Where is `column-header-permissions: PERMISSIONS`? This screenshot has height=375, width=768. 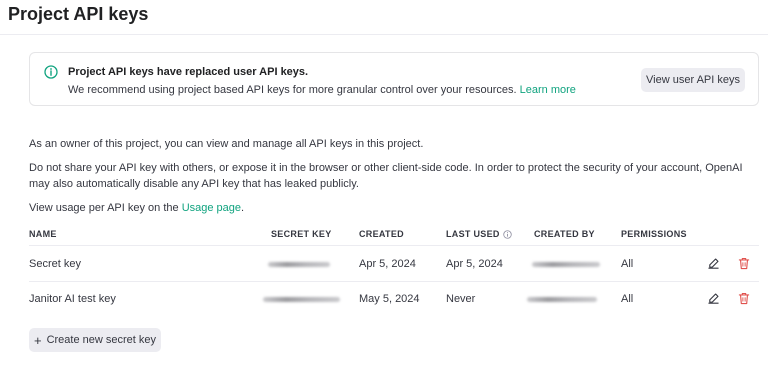 column-header-permissions: PERMISSIONS is located at coordinates (654, 234).